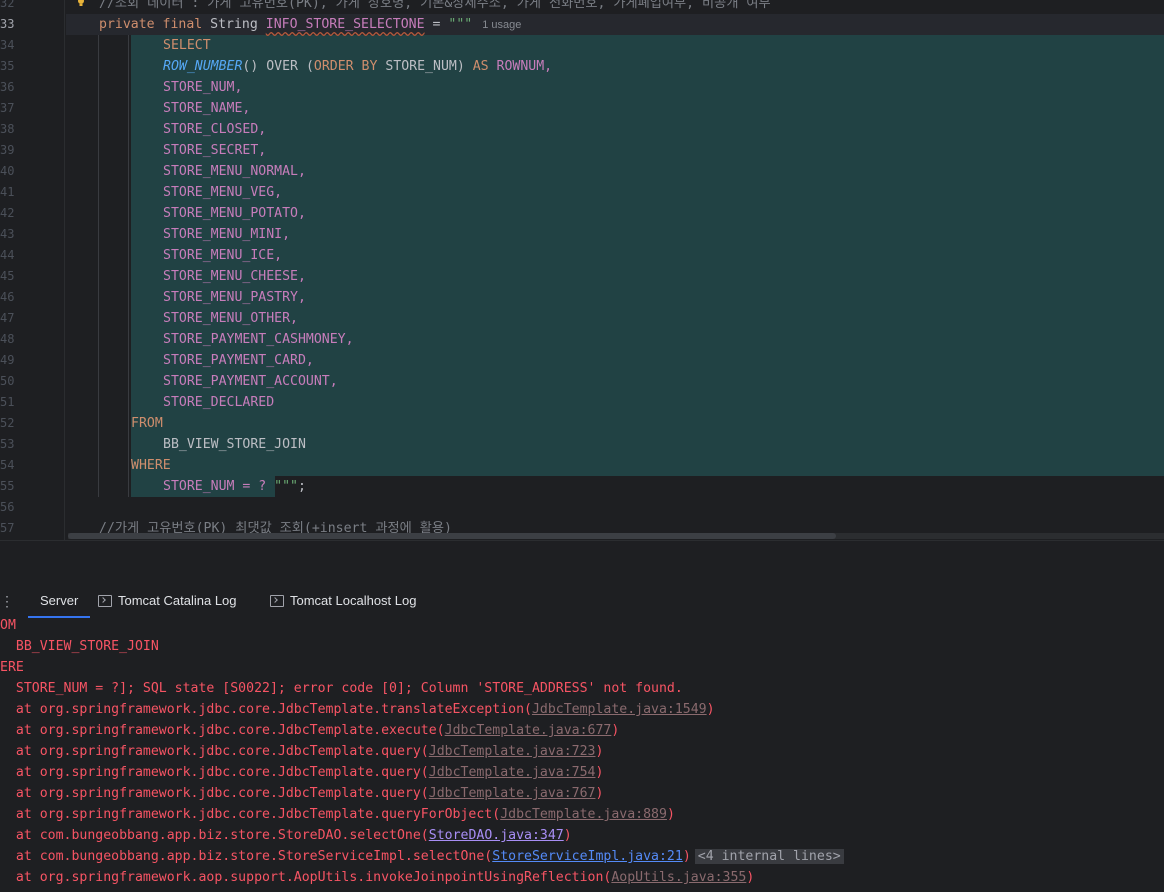  Describe the element at coordinates (496, 835) in the screenshot. I see `source-link: StoreDAO.java:347` at that location.